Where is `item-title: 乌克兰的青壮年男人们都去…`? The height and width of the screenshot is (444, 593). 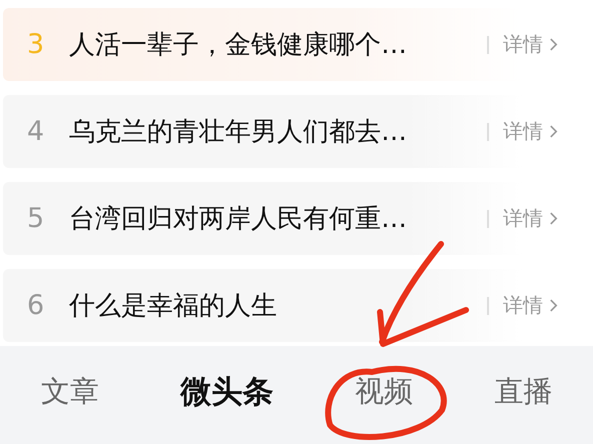 item-title: 乌克兰的青壮年男人们都去… is located at coordinates (238, 132).